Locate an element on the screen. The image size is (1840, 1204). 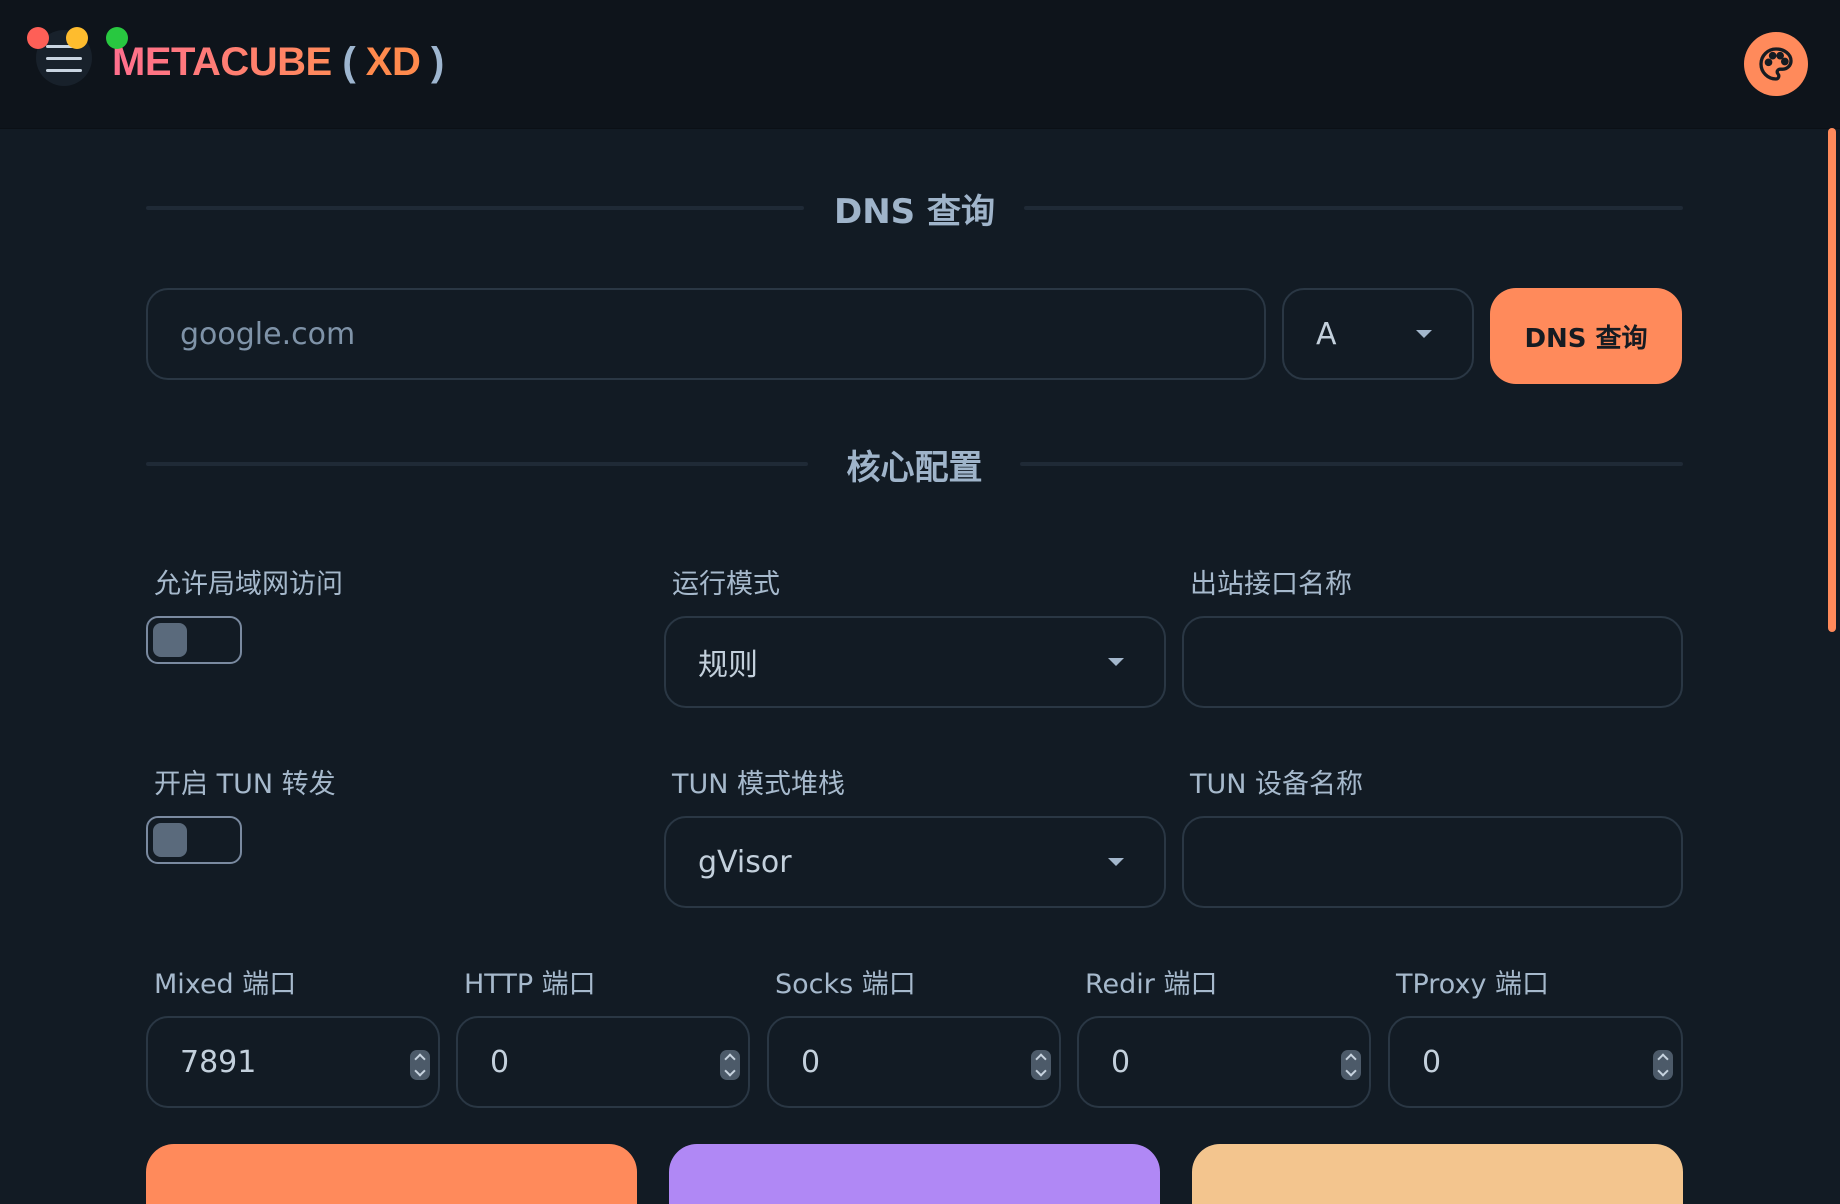
interface-name-label: 出站接口名称 is located at coordinates (1271, 584).